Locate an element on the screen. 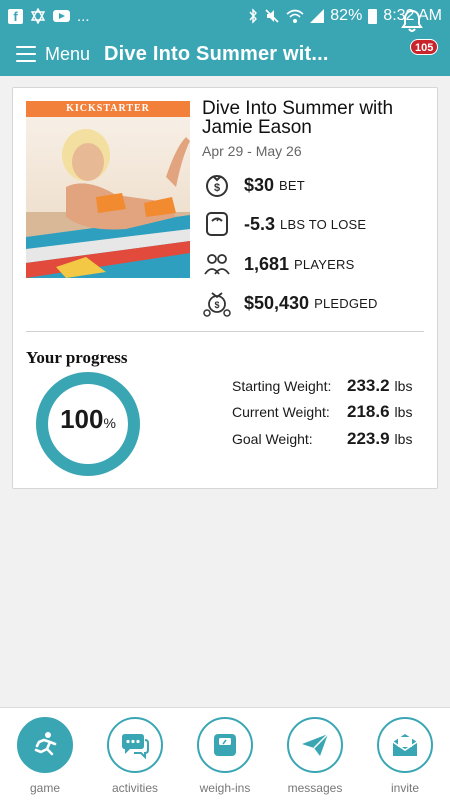 This screenshot has height=800, width=450. menu-button: Menu is located at coordinates (67, 54).